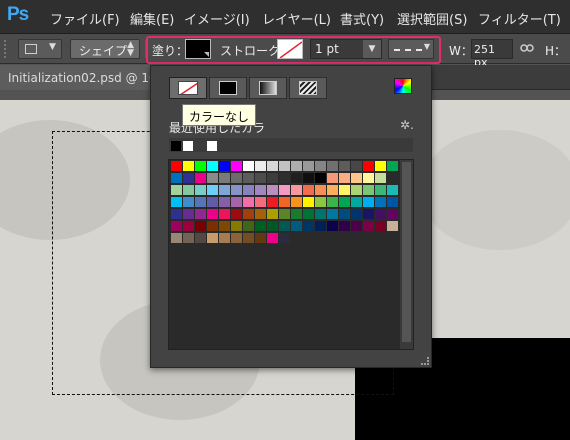  I want to click on options-bar-grip, so click(7, 49).